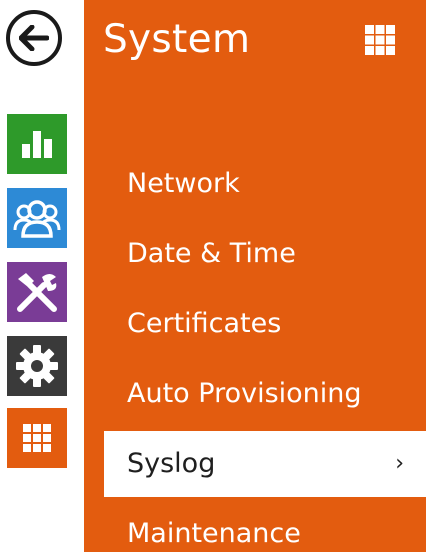 This screenshot has height=552, width=426. Describe the element at coordinates (255, 184) in the screenshot. I see `menu-item-network: Network` at that location.